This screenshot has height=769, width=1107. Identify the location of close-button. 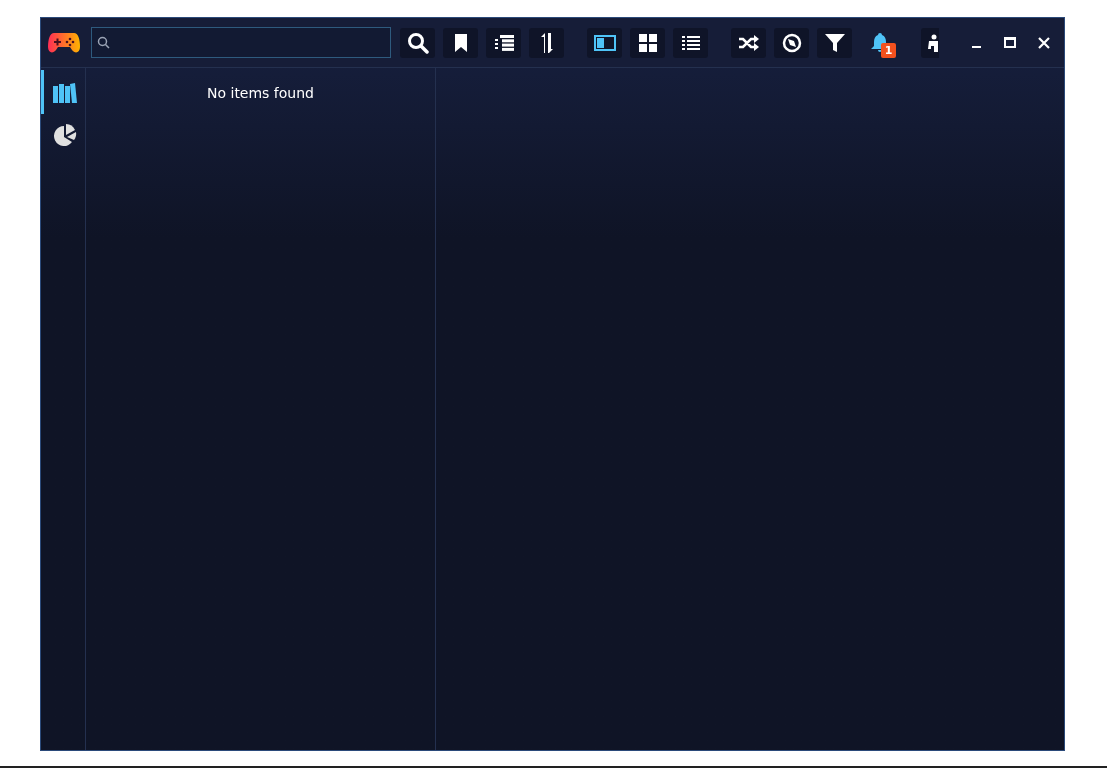
(1044, 42).